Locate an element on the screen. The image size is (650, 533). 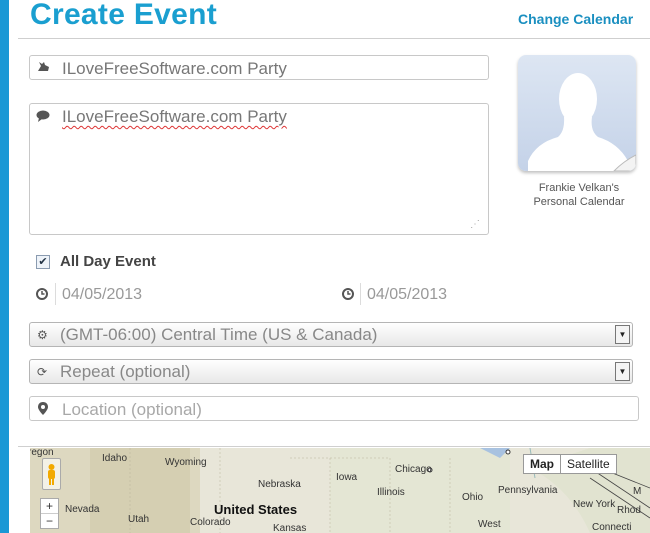
timezone-value: (GMT-06:00) Central Time (US & Canada) is located at coordinates (219, 334).